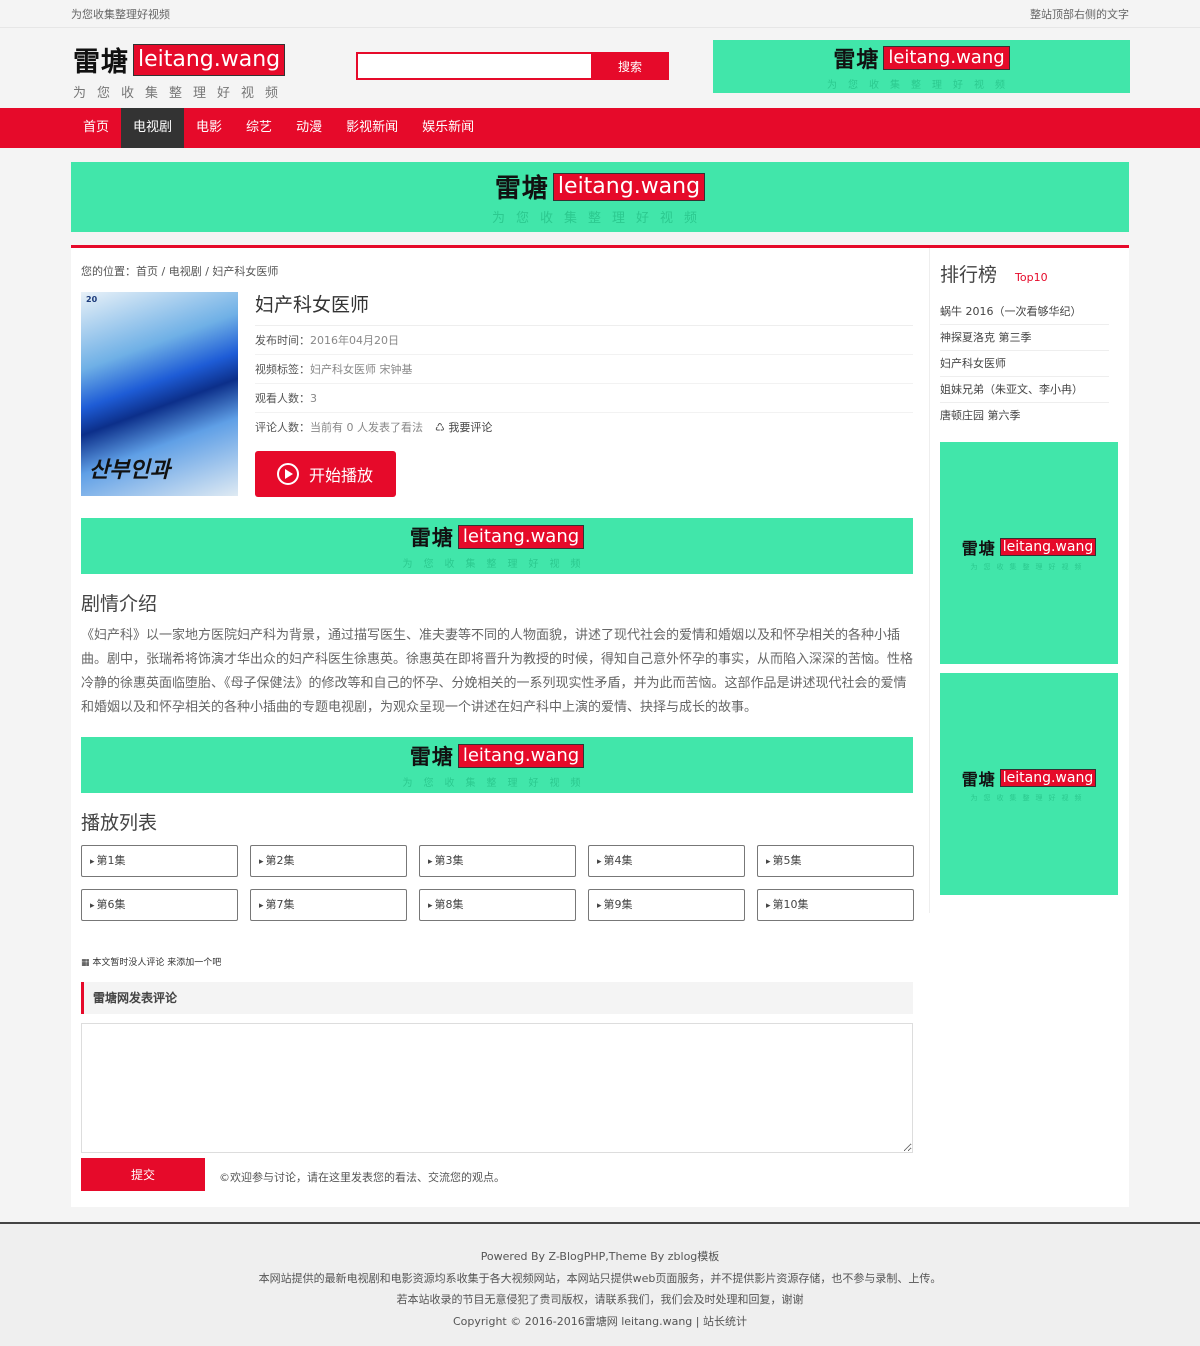  Describe the element at coordinates (463, 427) in the screenshot. I see `write-comment-link: ♺ 我要评论` at that location.